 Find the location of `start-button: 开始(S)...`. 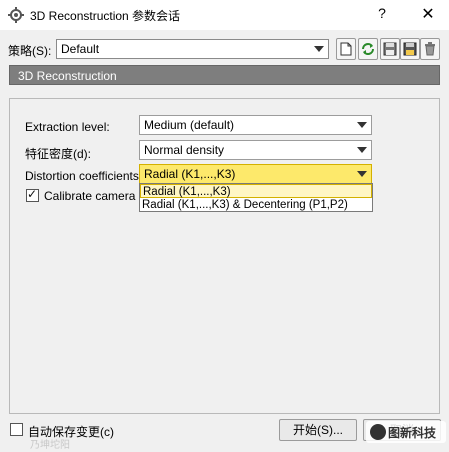

start-button: 开始(S)... is located at coordinates (318, 430).